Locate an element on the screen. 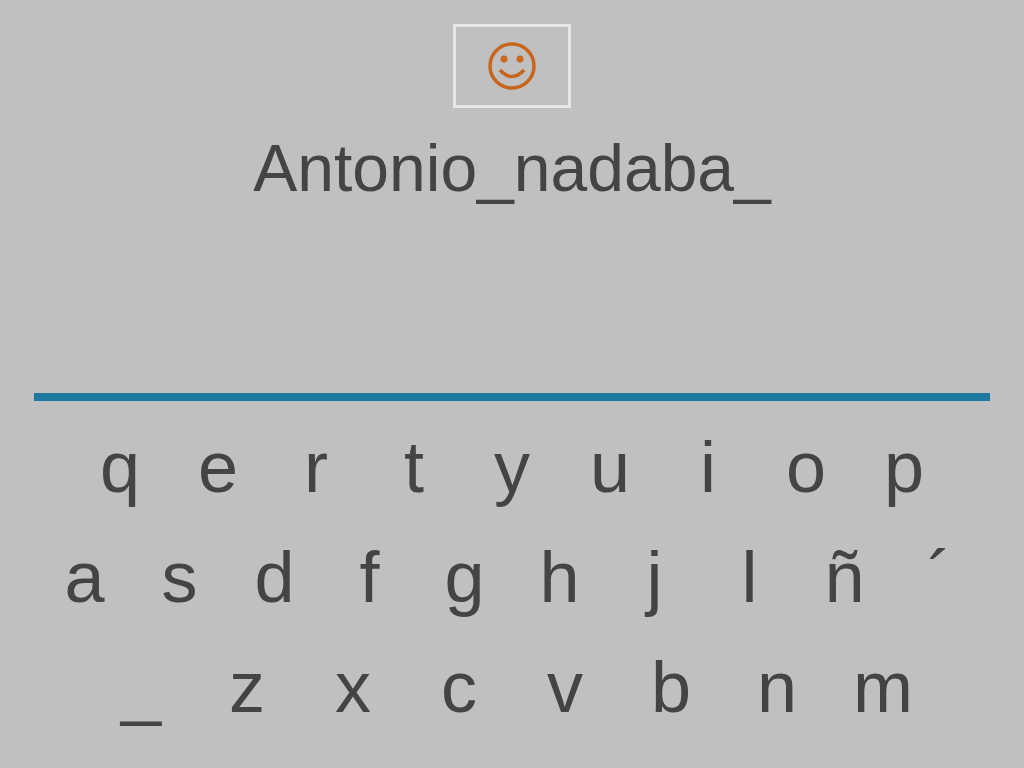  letter-key: u is located at coordinates (610, 467).